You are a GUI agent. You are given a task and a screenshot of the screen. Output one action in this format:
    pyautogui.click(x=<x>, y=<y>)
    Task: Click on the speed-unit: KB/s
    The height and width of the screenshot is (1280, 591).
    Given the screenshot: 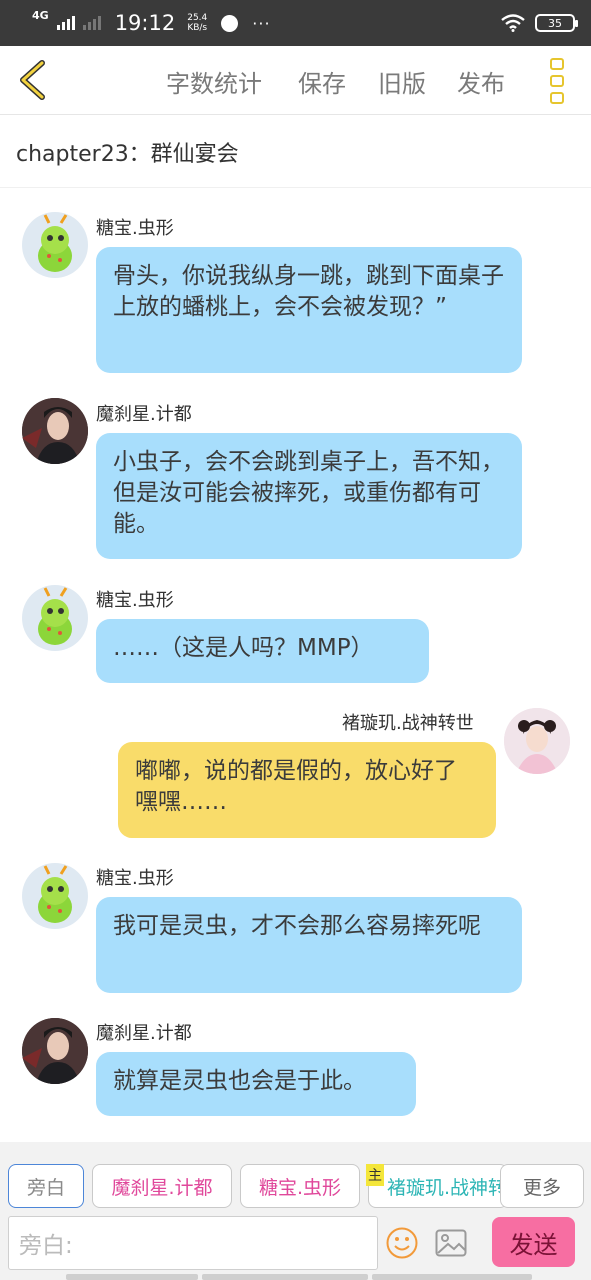 What is the action you would take?
    pyautogui.click(x=197, y=28)
    